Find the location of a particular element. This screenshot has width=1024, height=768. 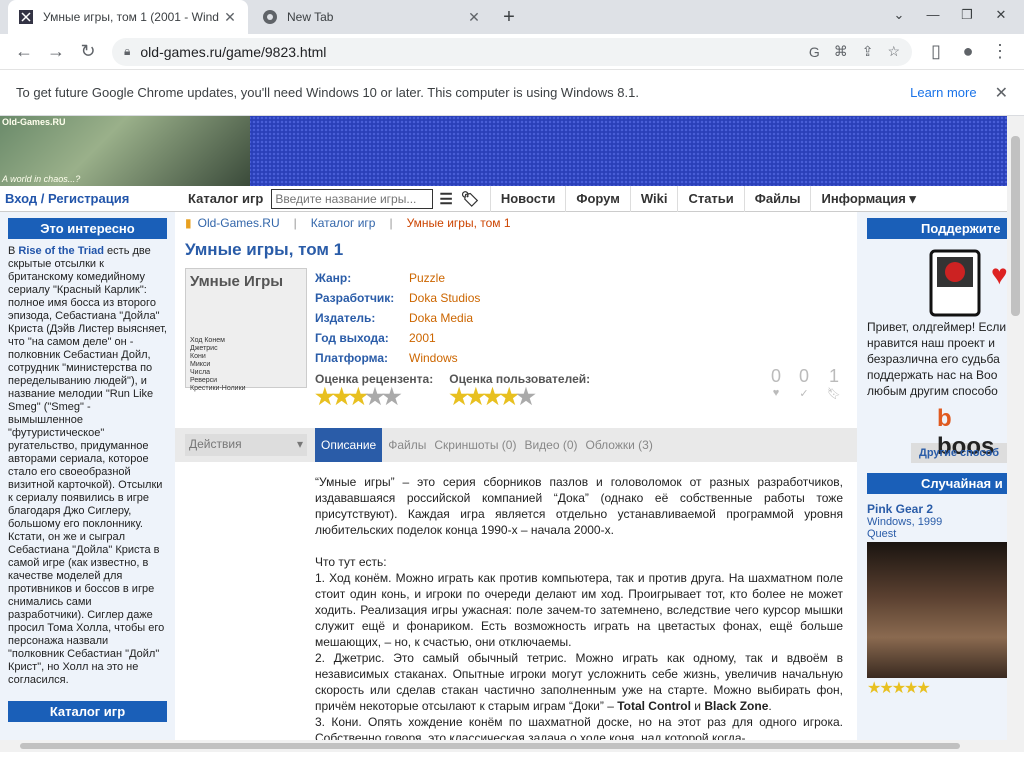

field-label: Разработчик: is located at coordinates (355, 298).